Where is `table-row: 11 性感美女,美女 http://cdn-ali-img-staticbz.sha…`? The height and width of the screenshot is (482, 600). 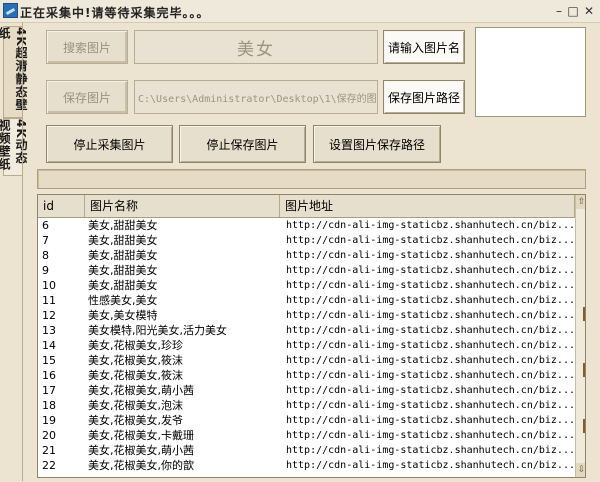 table-row: 11 性感美女,美女 http://cdn-ali-img-staticbz.sha… is located at coordinates (306, 300).